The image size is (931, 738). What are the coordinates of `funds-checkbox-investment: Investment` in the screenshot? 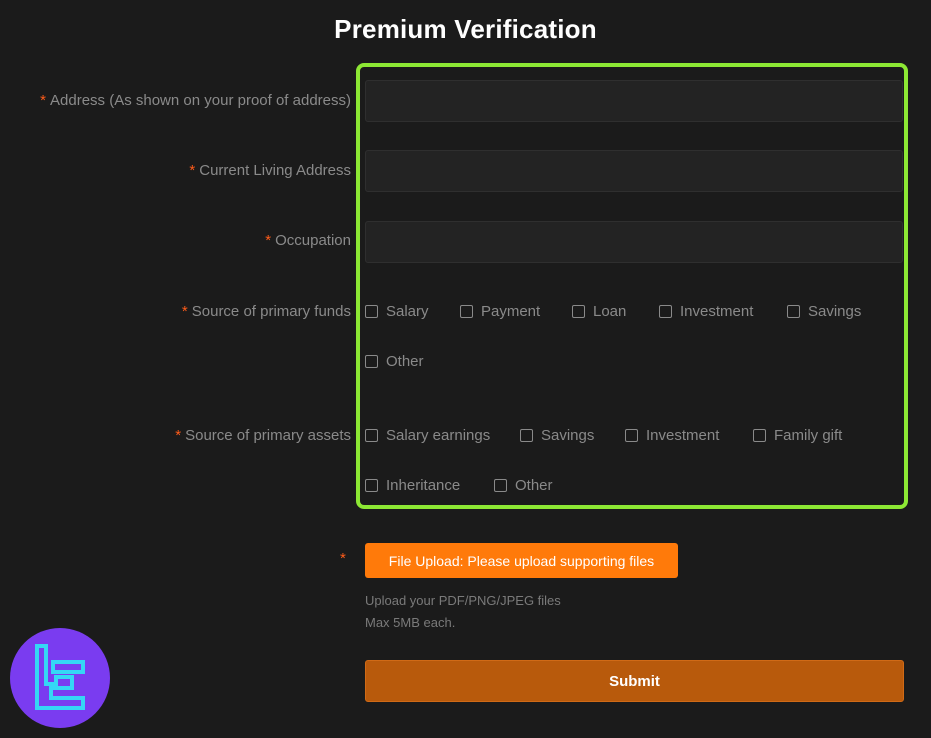 It's located at (706, 311).